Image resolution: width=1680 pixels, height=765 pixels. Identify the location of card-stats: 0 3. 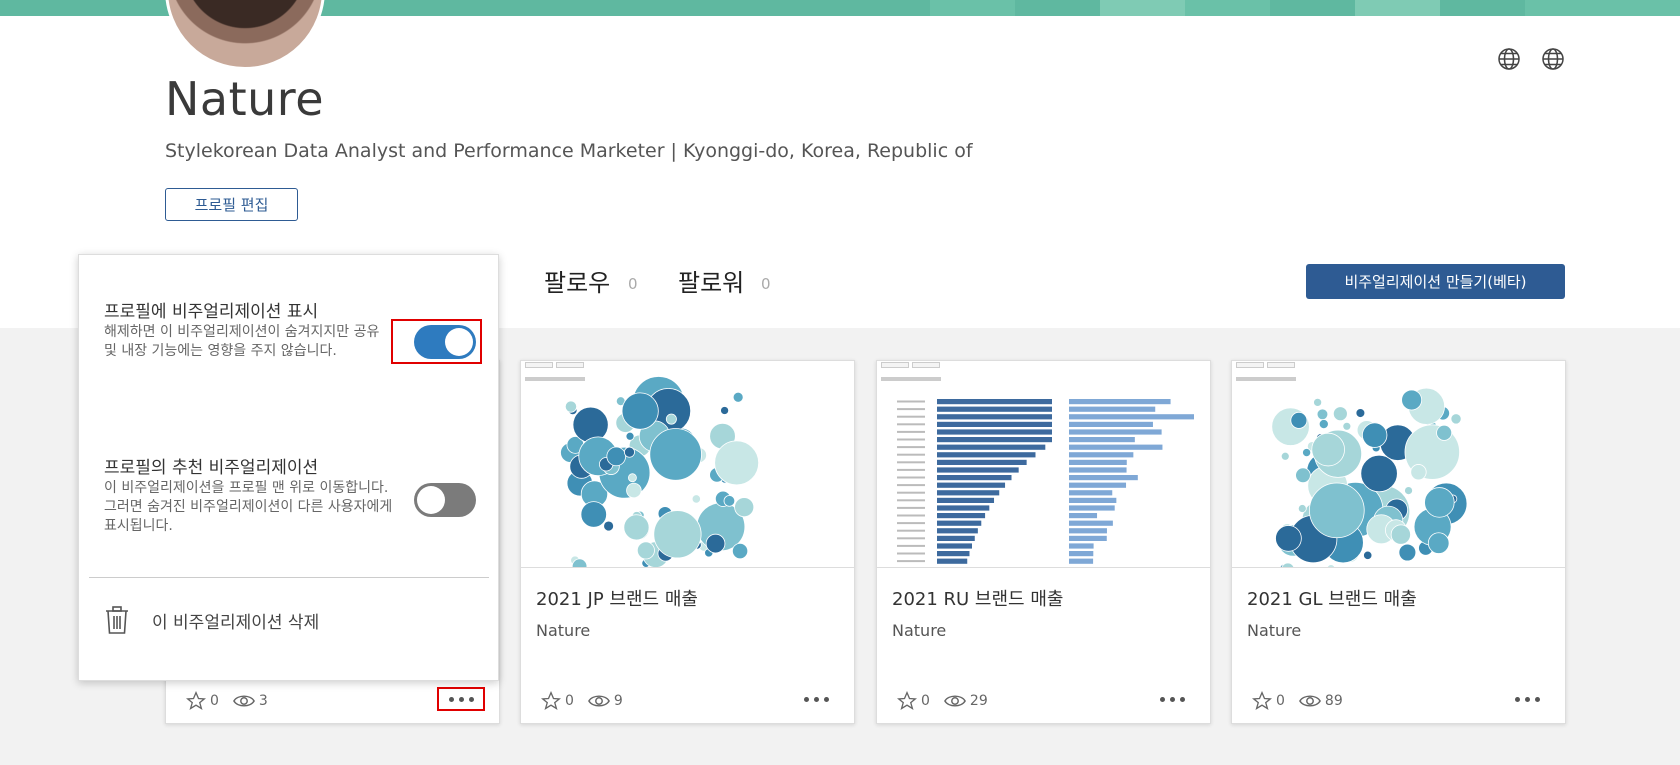
(234, 701).